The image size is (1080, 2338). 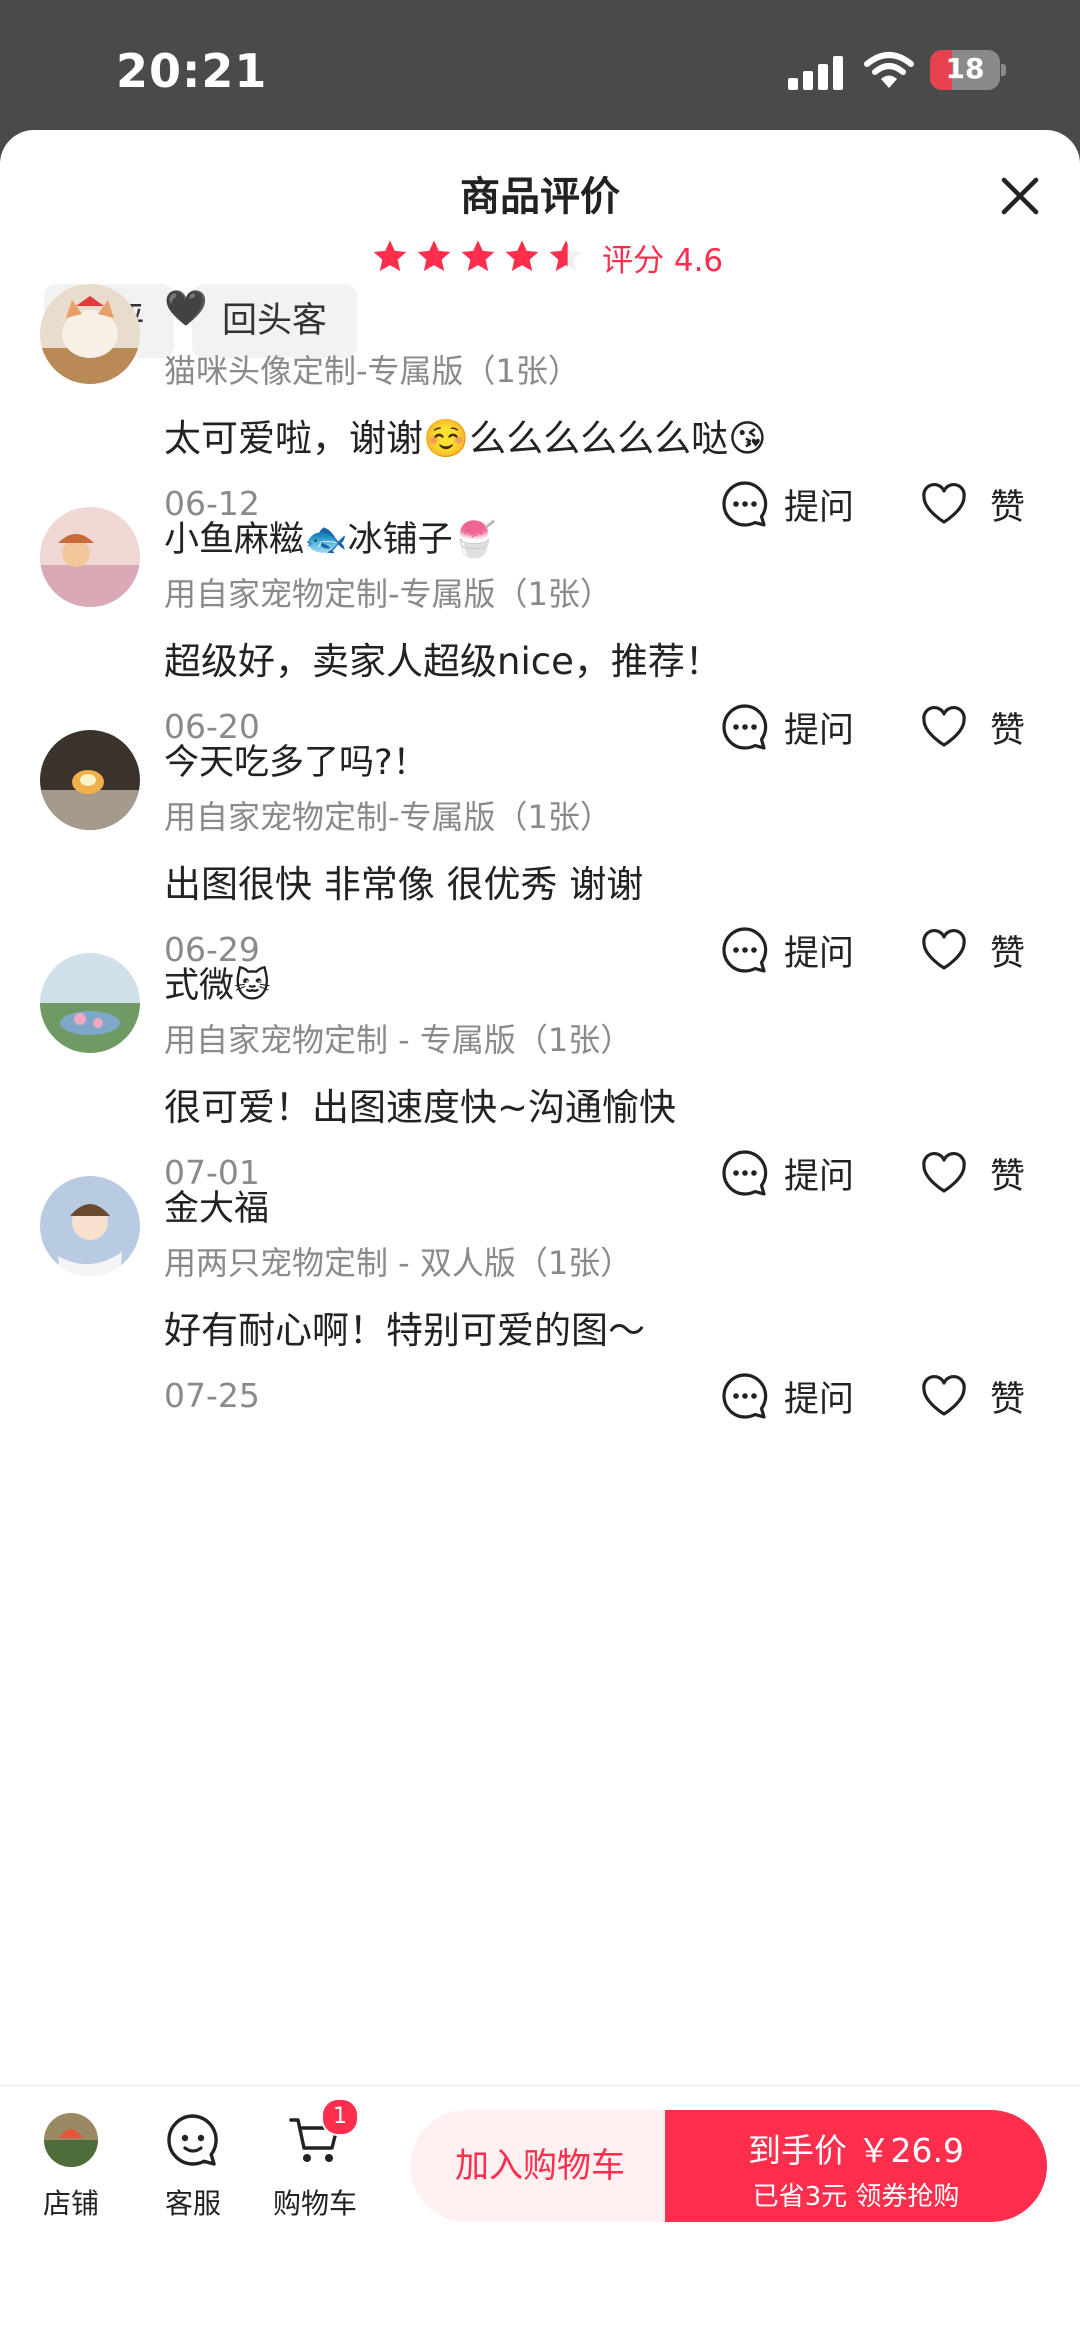 What do you see at coordinates (443, 661) in the screenshot?
I see `review-text: 超级好，卖家人超级nice，推荐！` at bounding box center [443, 661].